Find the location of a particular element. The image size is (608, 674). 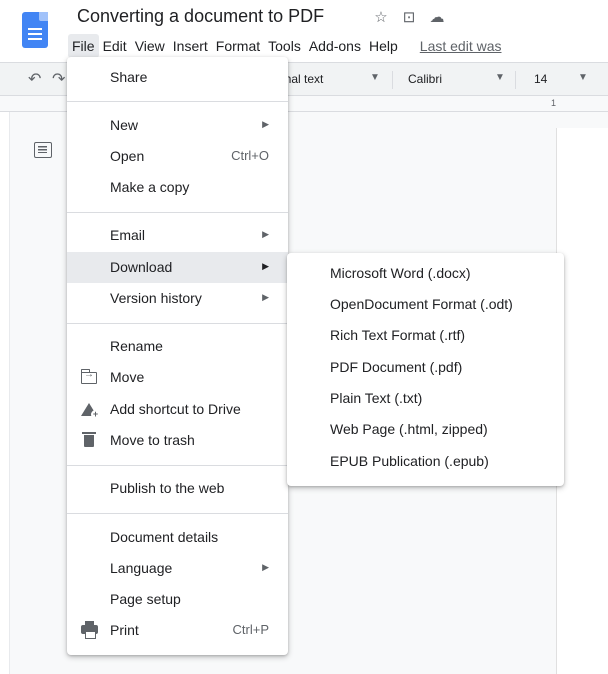

download-rtf: Rich Text Format (.rtf) is located at coordinates (425, 336).